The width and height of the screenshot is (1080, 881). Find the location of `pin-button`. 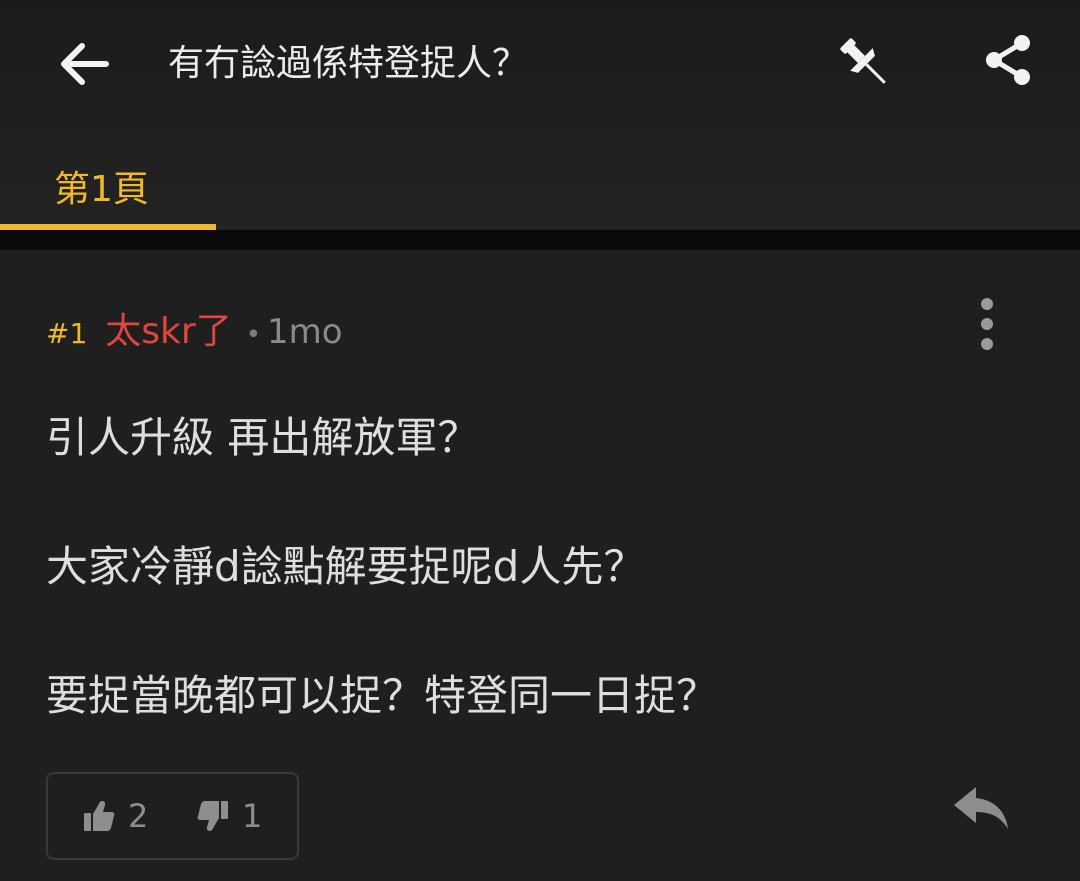

pin-button is located at coordinates (865, 63).